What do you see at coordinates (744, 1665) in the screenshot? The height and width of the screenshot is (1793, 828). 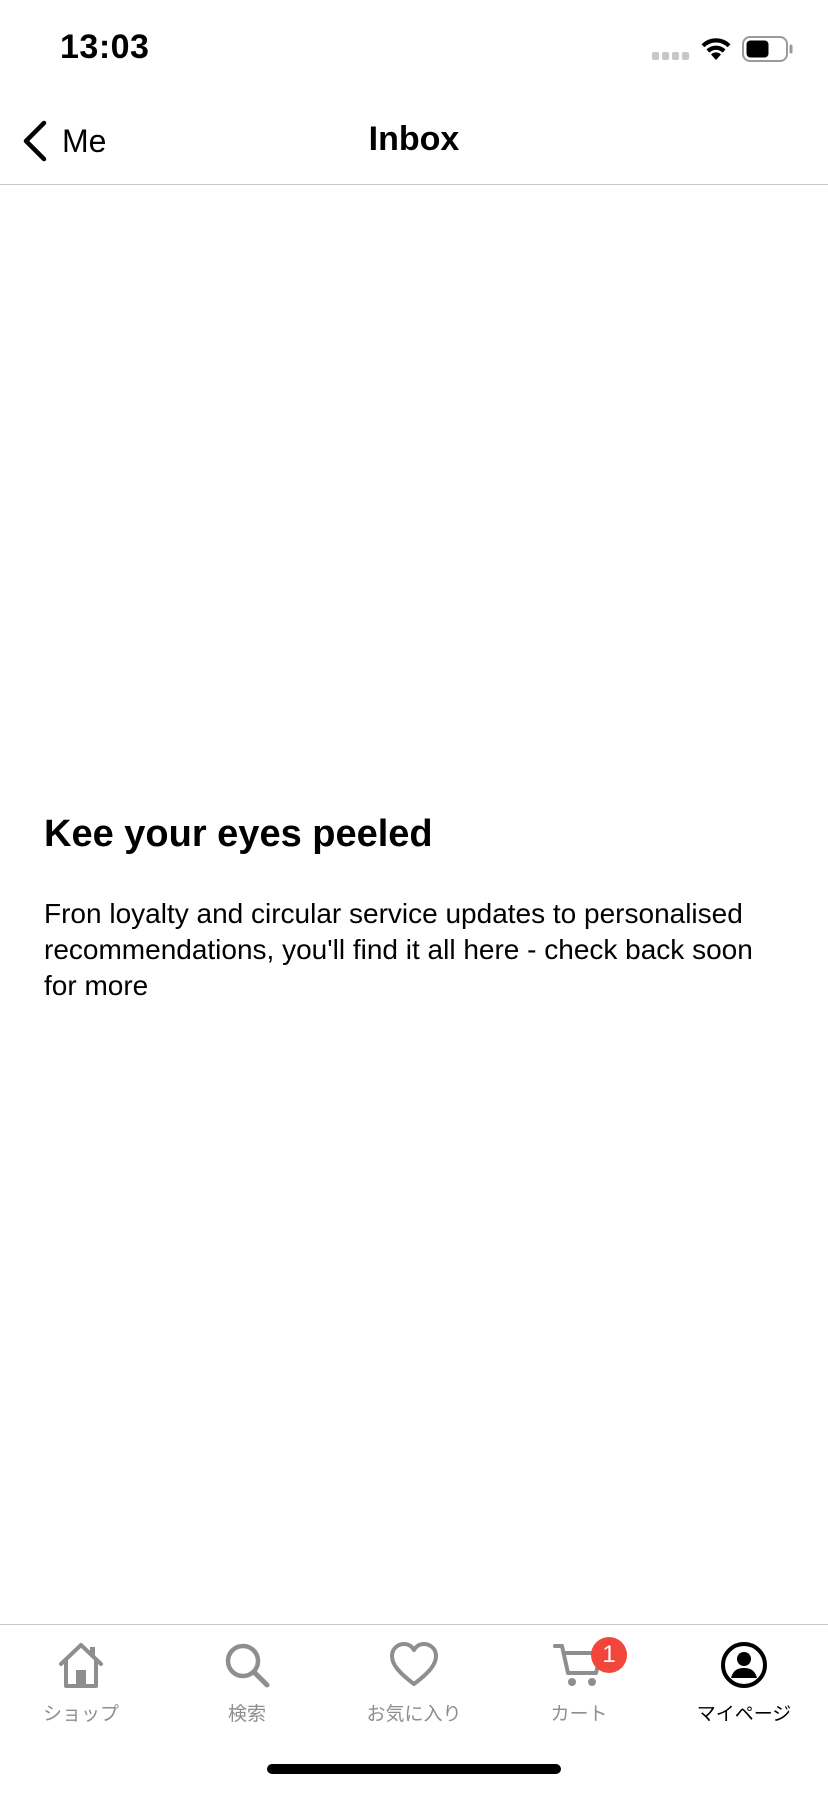 I see `profile-icon` at bounding box center [744, 1665].